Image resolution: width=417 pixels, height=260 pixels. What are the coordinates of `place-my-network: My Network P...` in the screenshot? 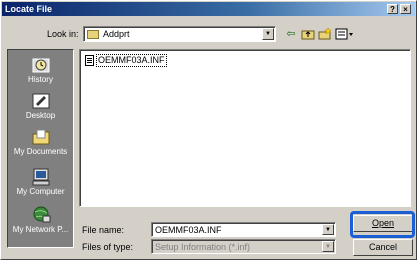 It's located at (40, 220).